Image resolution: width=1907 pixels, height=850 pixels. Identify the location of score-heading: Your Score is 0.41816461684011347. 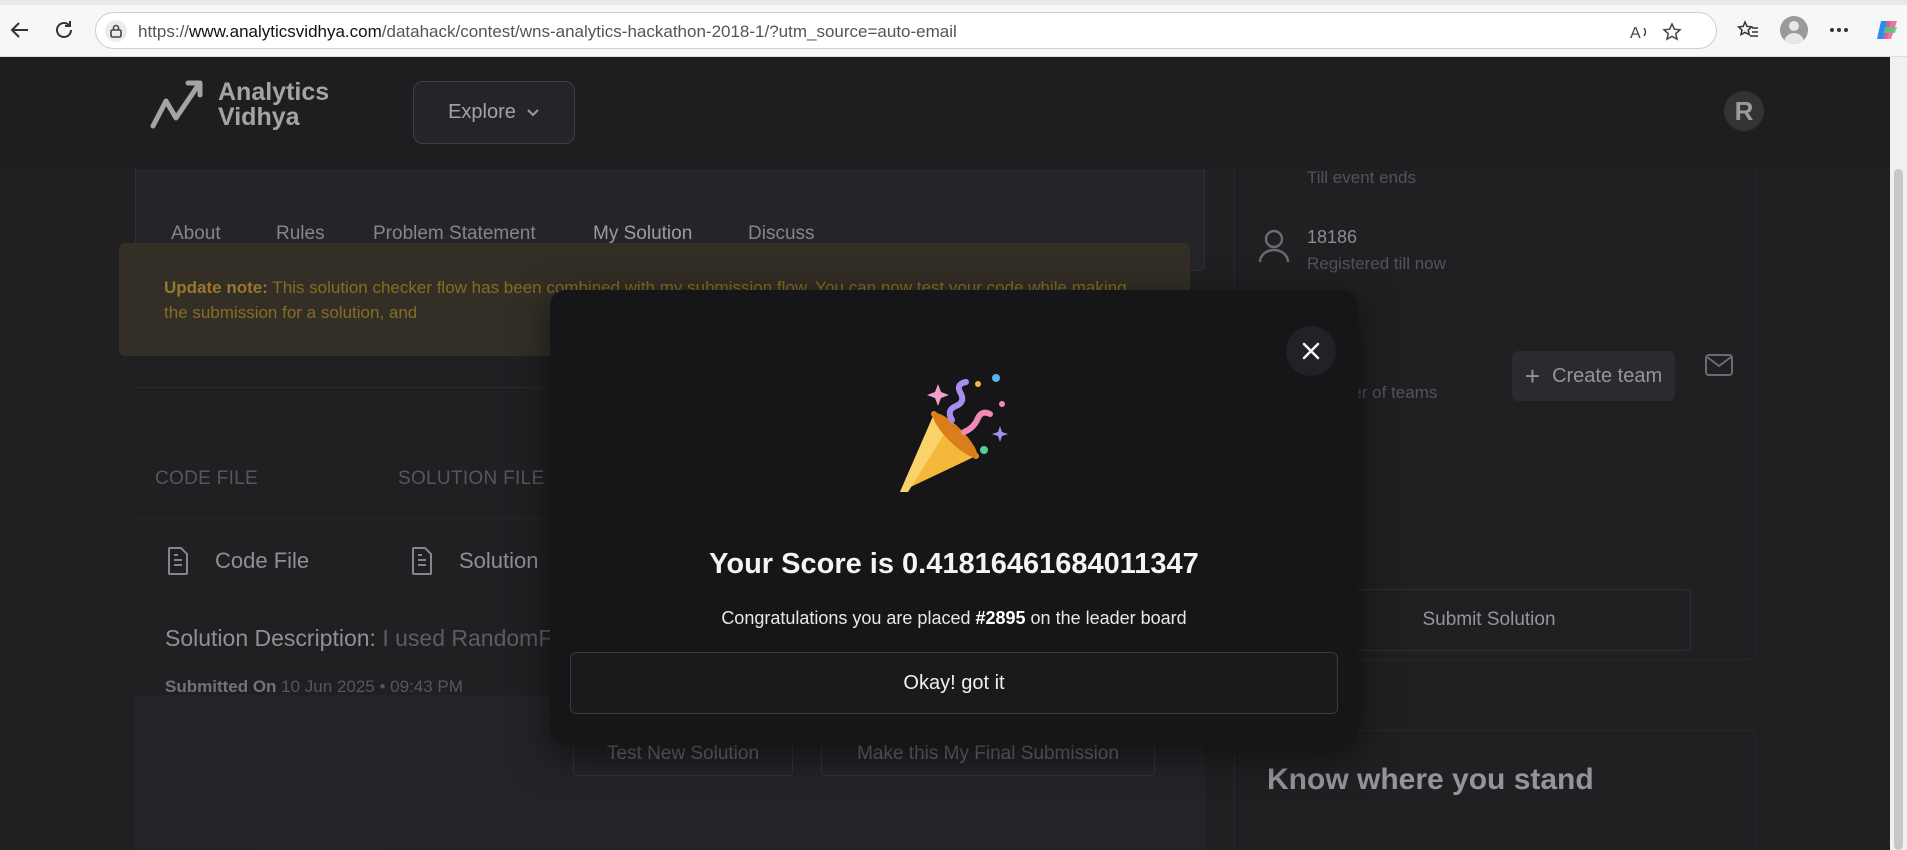
(954, 564).